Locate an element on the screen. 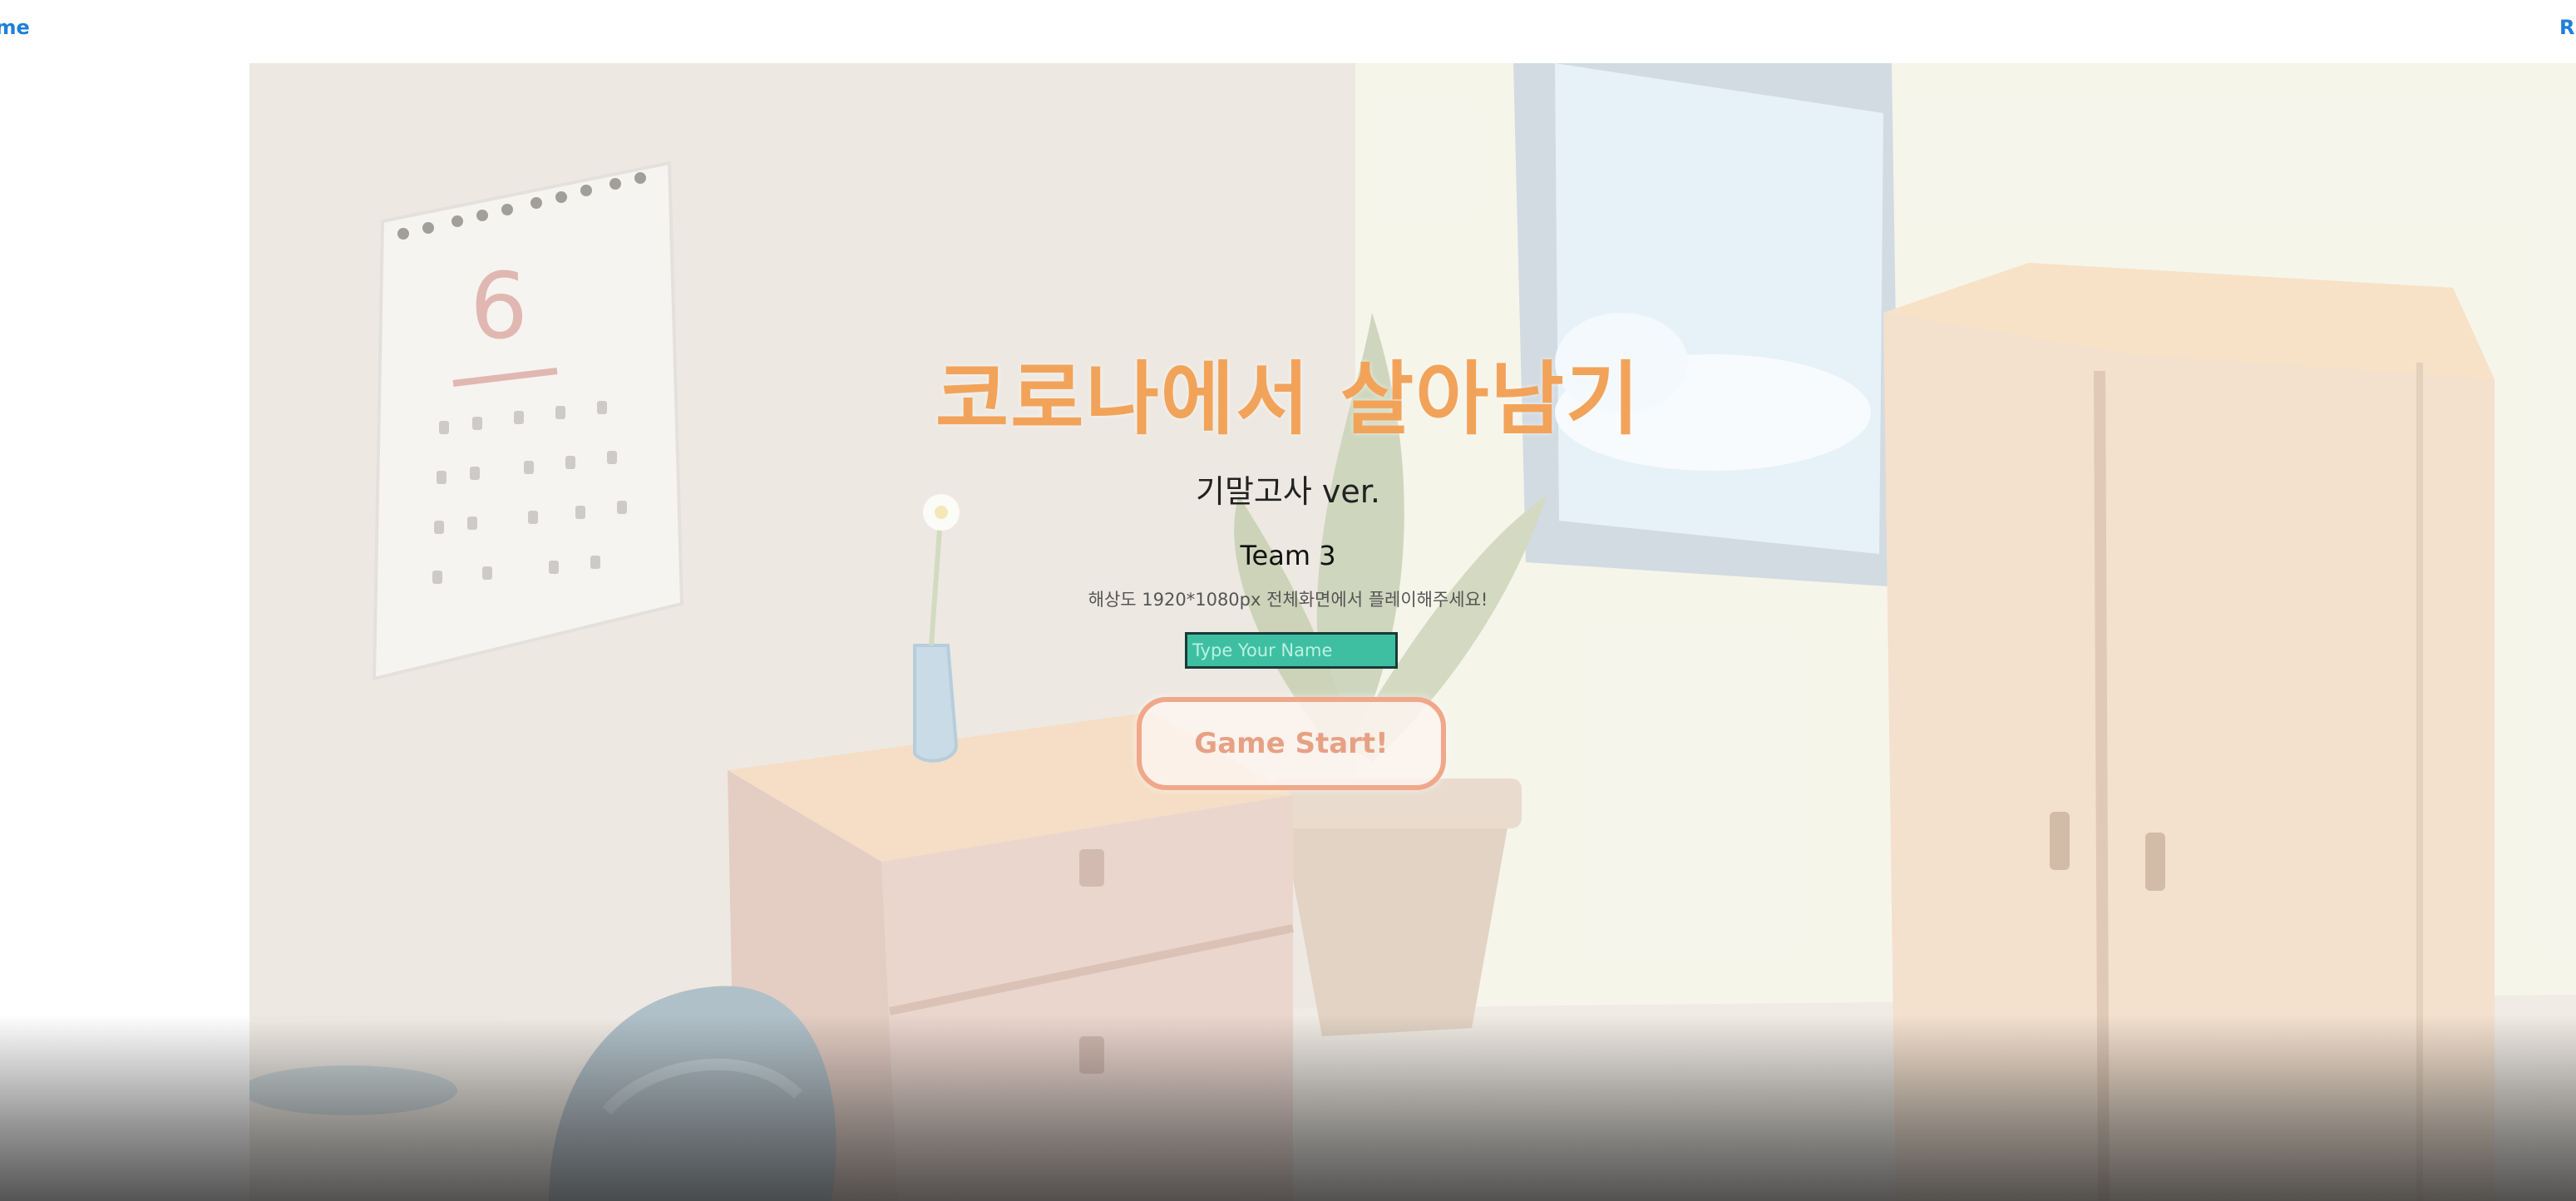 Image resolution: width=2576 pixels, height=1201 pixels. home-link: ome is located at coordinates (15, 27).